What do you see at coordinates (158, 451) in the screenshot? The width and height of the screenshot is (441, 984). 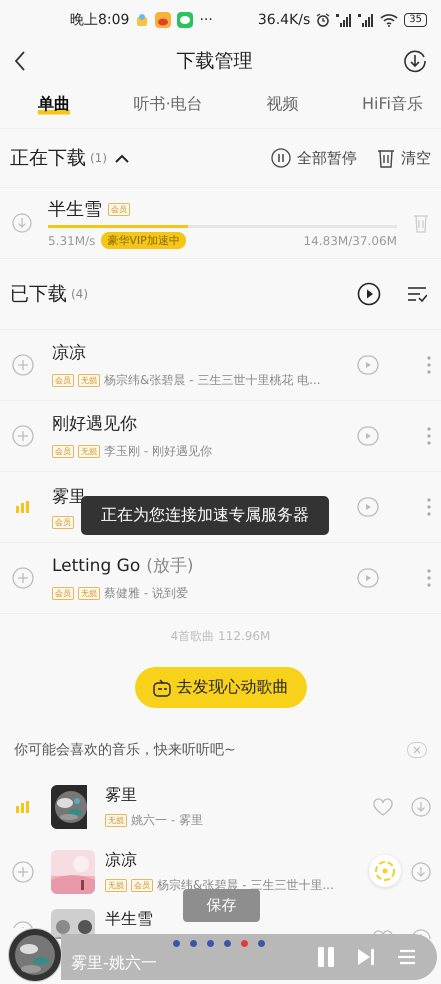 I see `artist-album: 李玉刚 - 刚好遇见你` at bounding box center [158, 451].